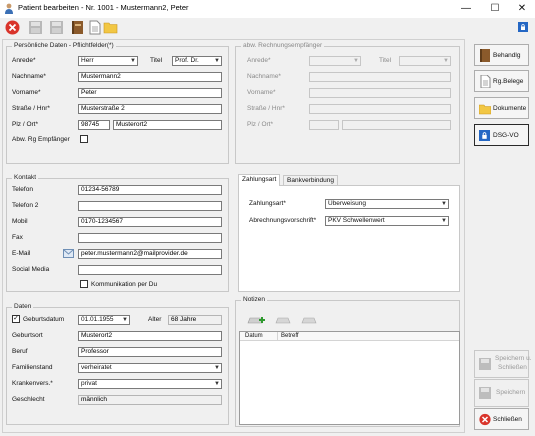 Image resolution: width=535 pixels, height=436 pixels. Describe the element at coordinates (12, 27) in the screenshot. I see `close-record-icon` at that location.